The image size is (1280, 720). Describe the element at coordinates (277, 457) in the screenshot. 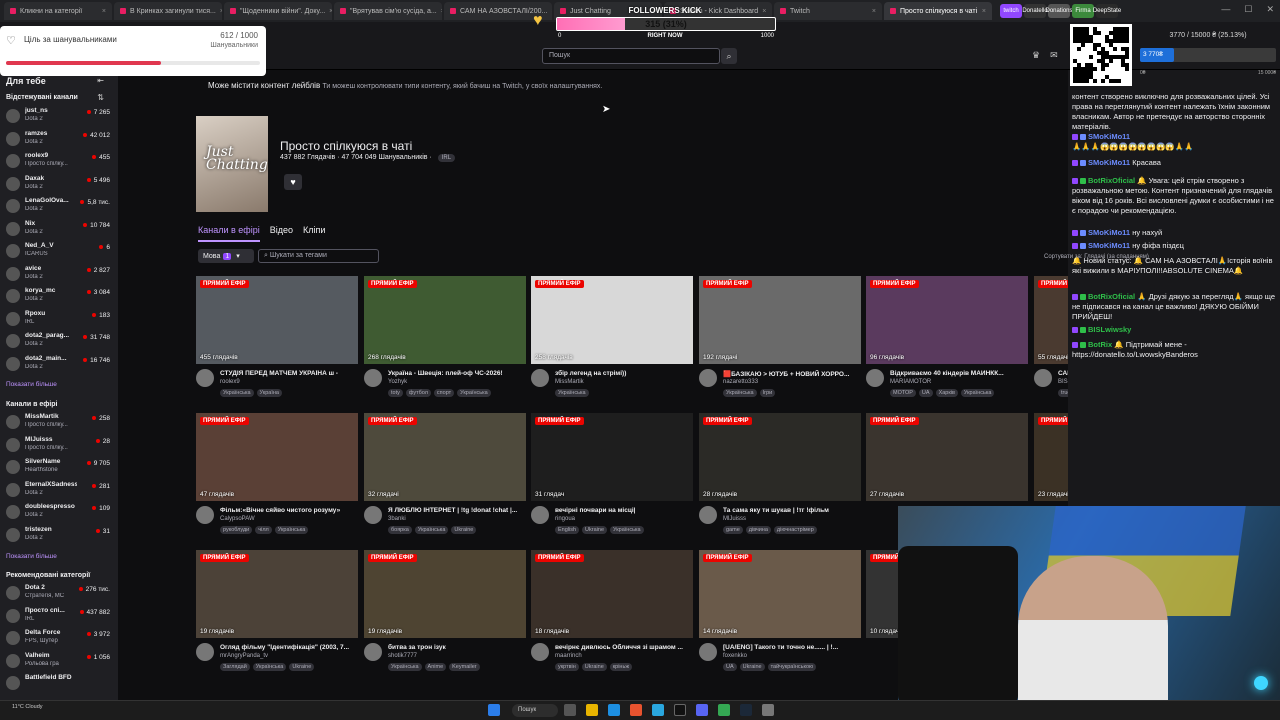

I see `stream-thumbnail: ПРЯМИЙ ЕФІР 47 глядачів` at that location.